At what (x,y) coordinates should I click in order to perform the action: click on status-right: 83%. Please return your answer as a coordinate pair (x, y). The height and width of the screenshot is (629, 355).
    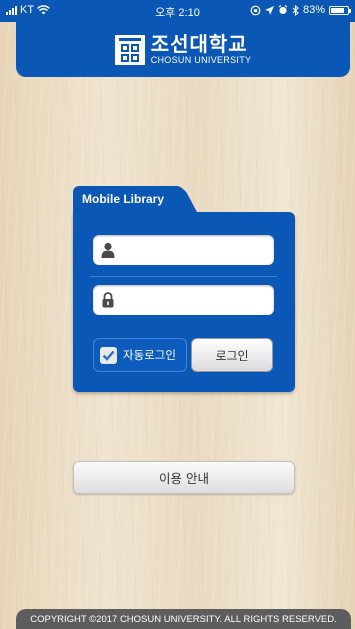
    Looking at the image, I should click on (300, 10).